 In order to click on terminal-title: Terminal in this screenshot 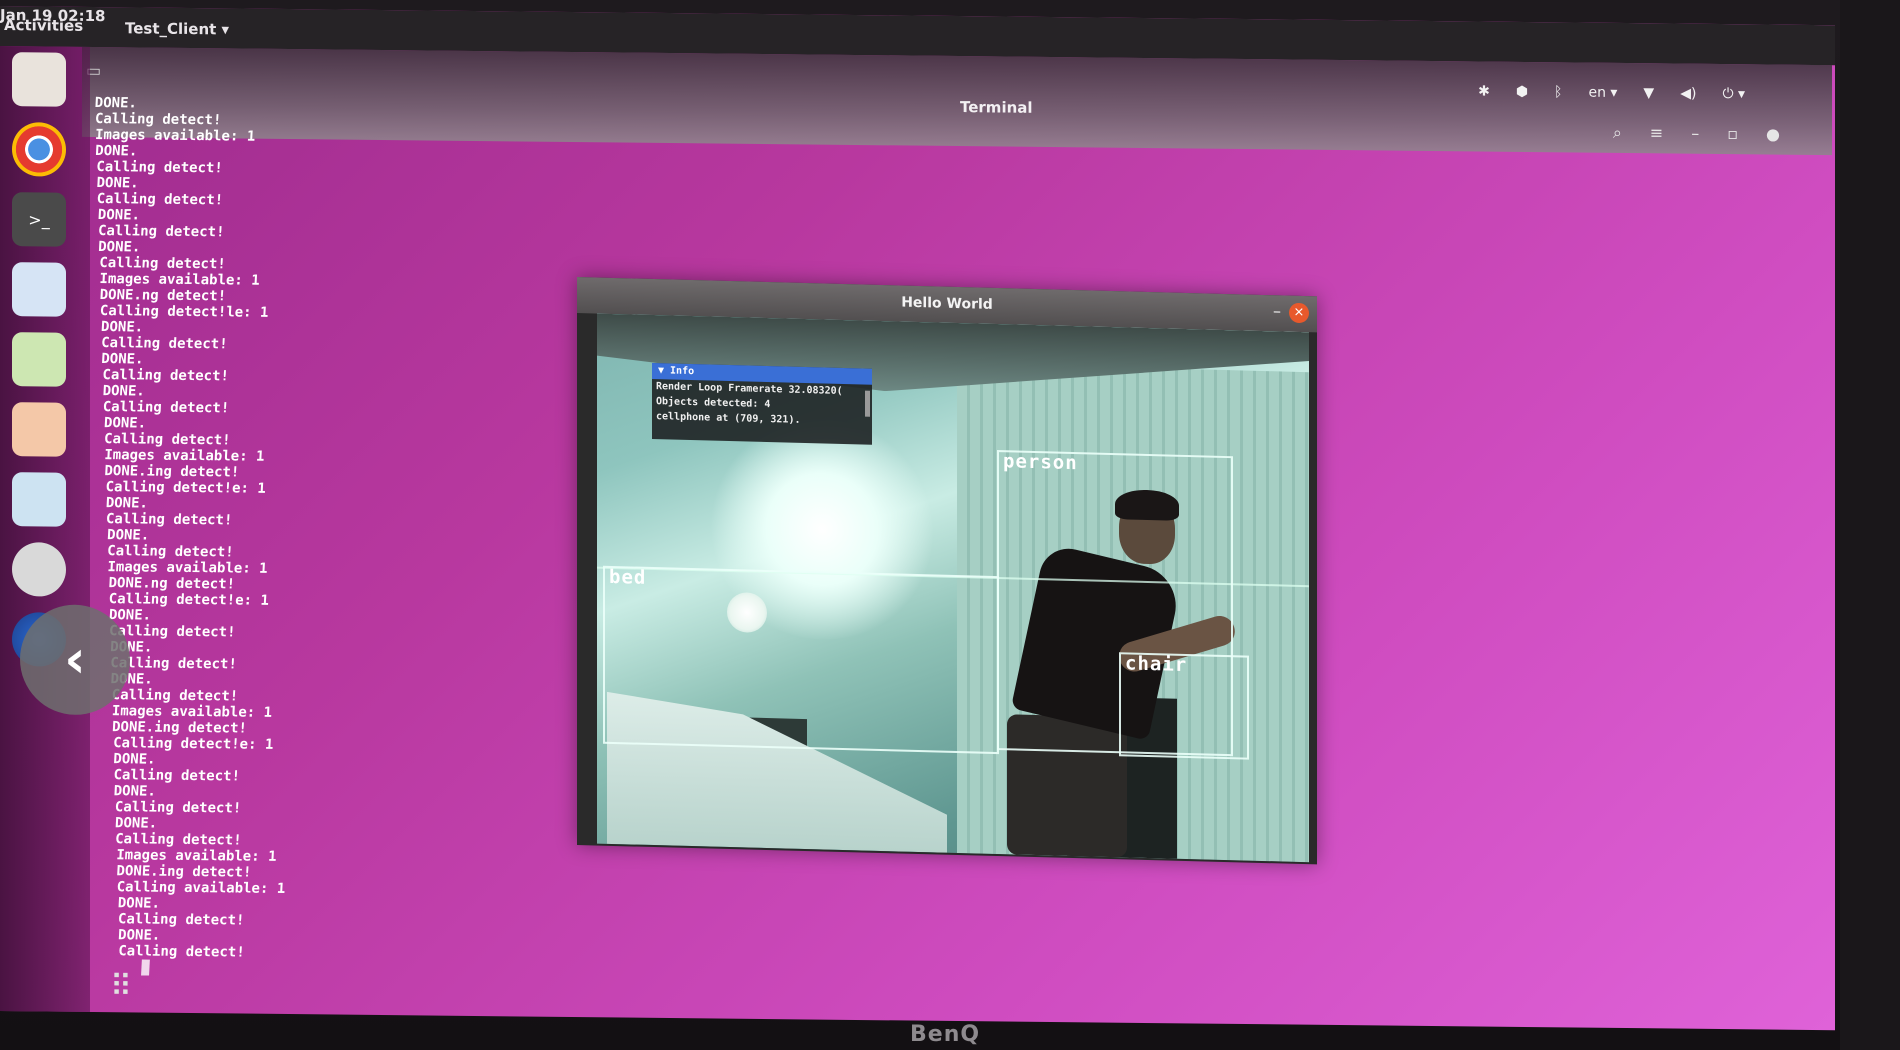, I will do `click(996, 107)`.